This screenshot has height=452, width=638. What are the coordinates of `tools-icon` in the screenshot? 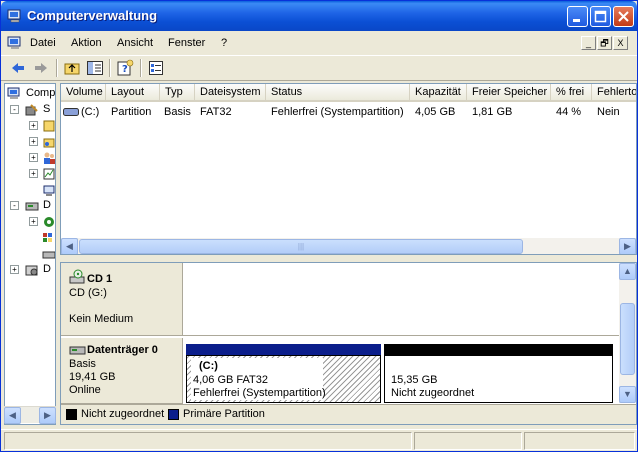 It's located at (31, 110).